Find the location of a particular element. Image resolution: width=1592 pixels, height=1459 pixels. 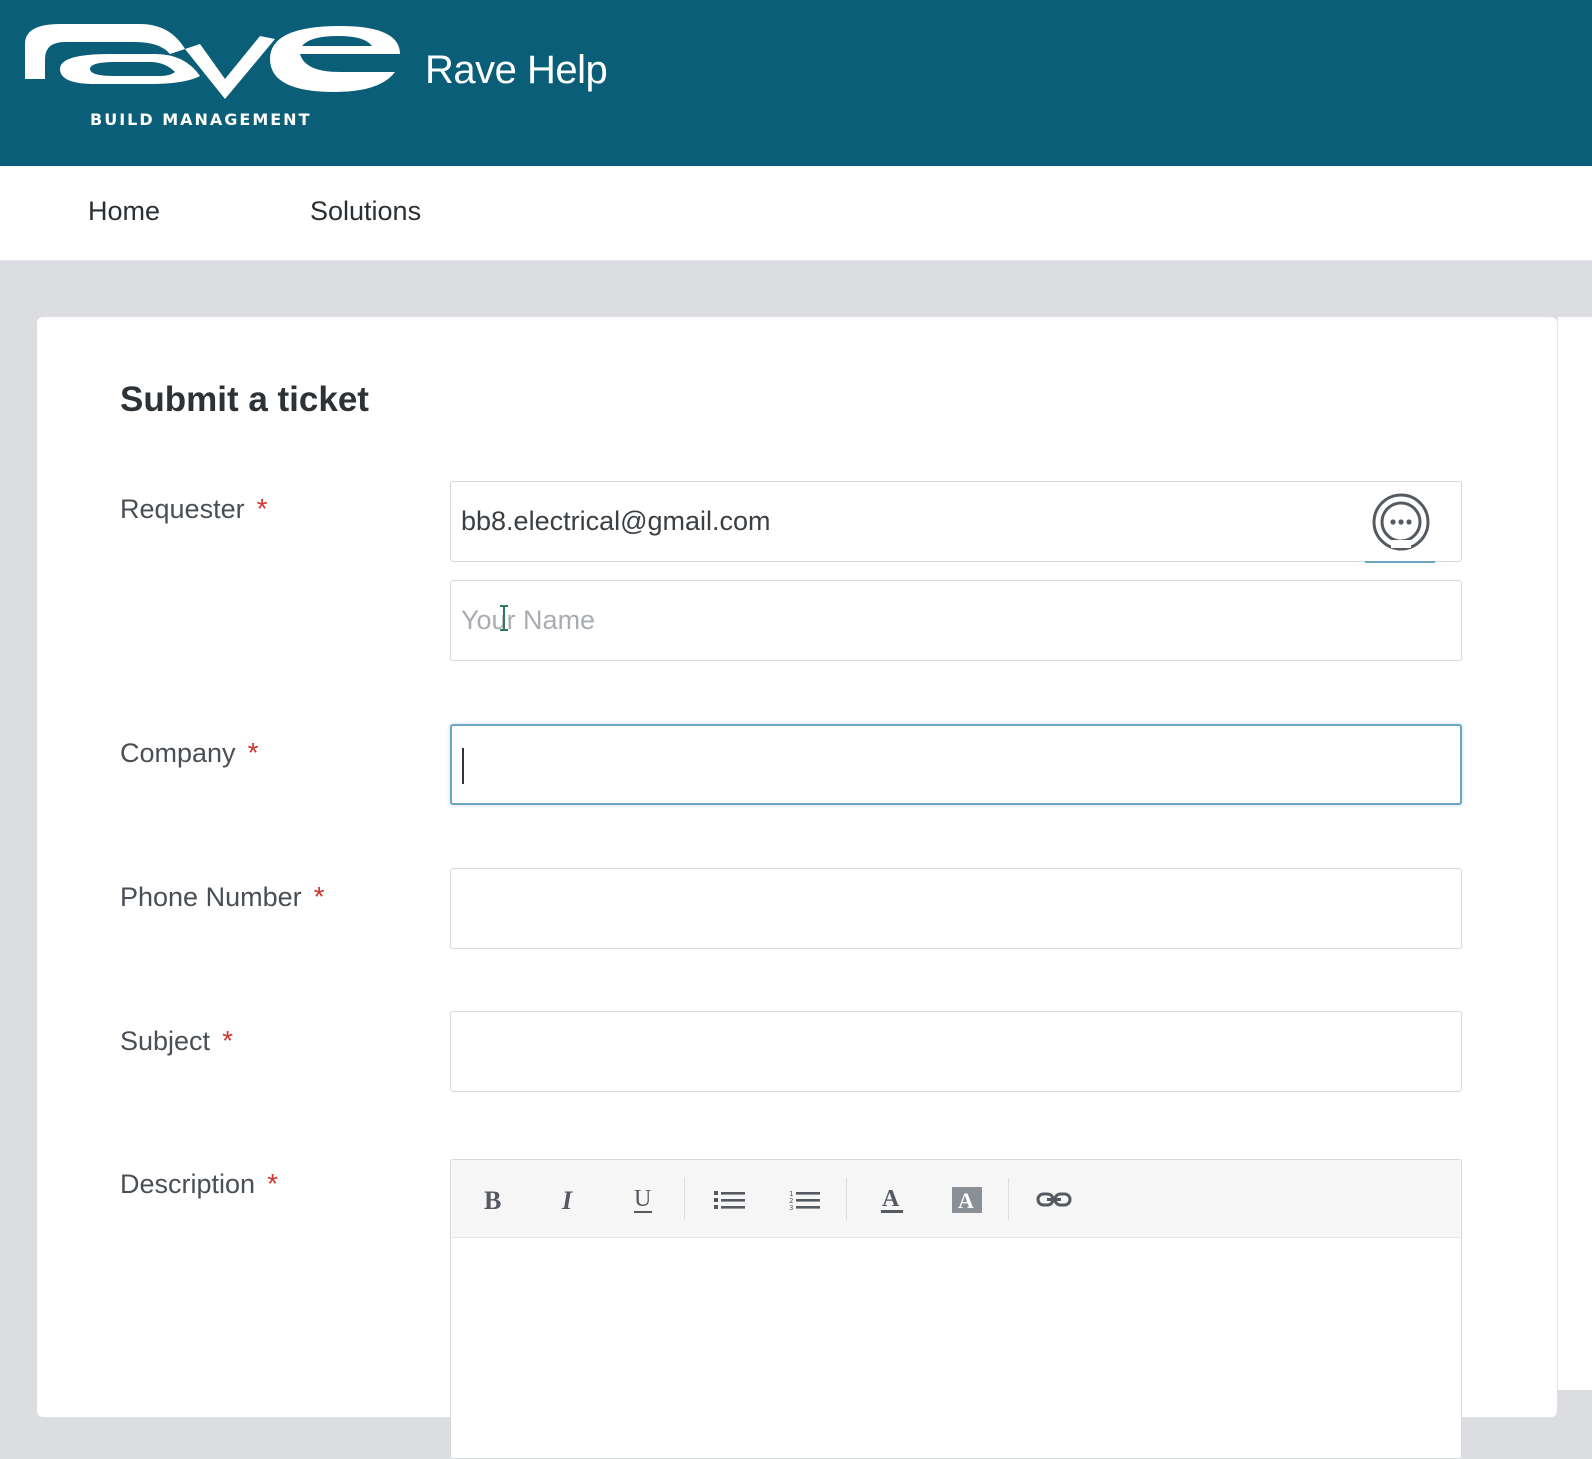

rave-logo: BUILD MANAGEMENT is located at coordinates (215, 74).